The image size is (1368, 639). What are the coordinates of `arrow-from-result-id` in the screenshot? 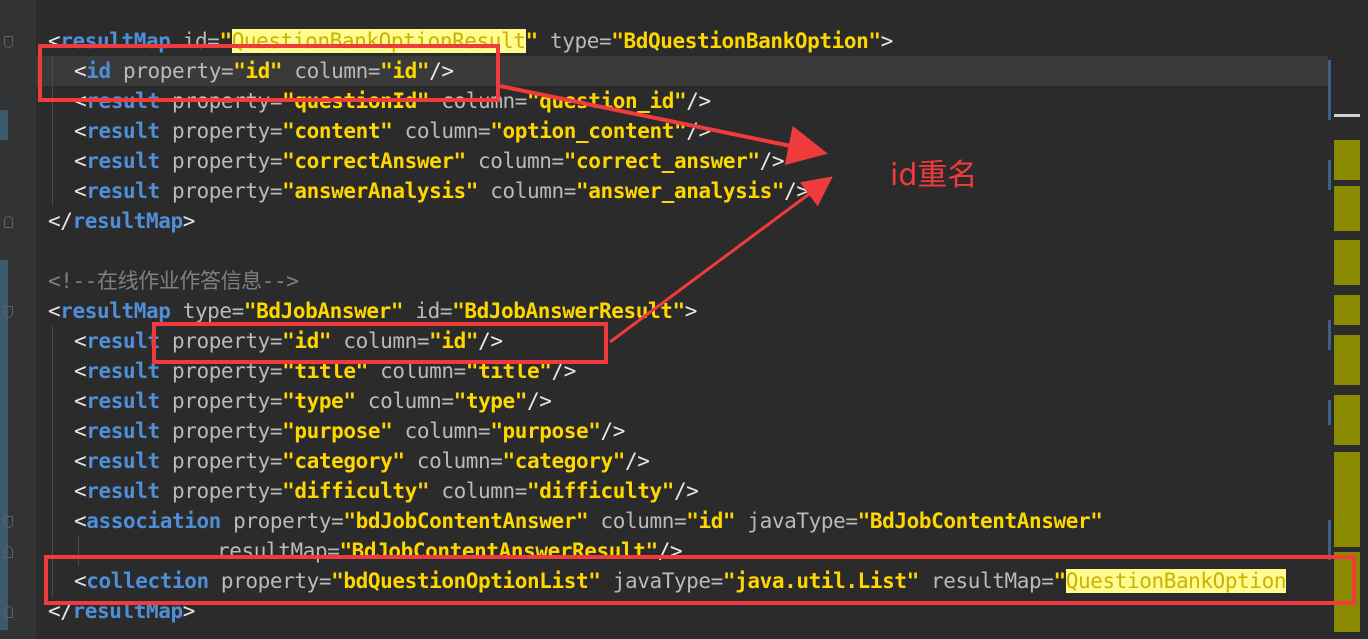 It's located at (721, 260).